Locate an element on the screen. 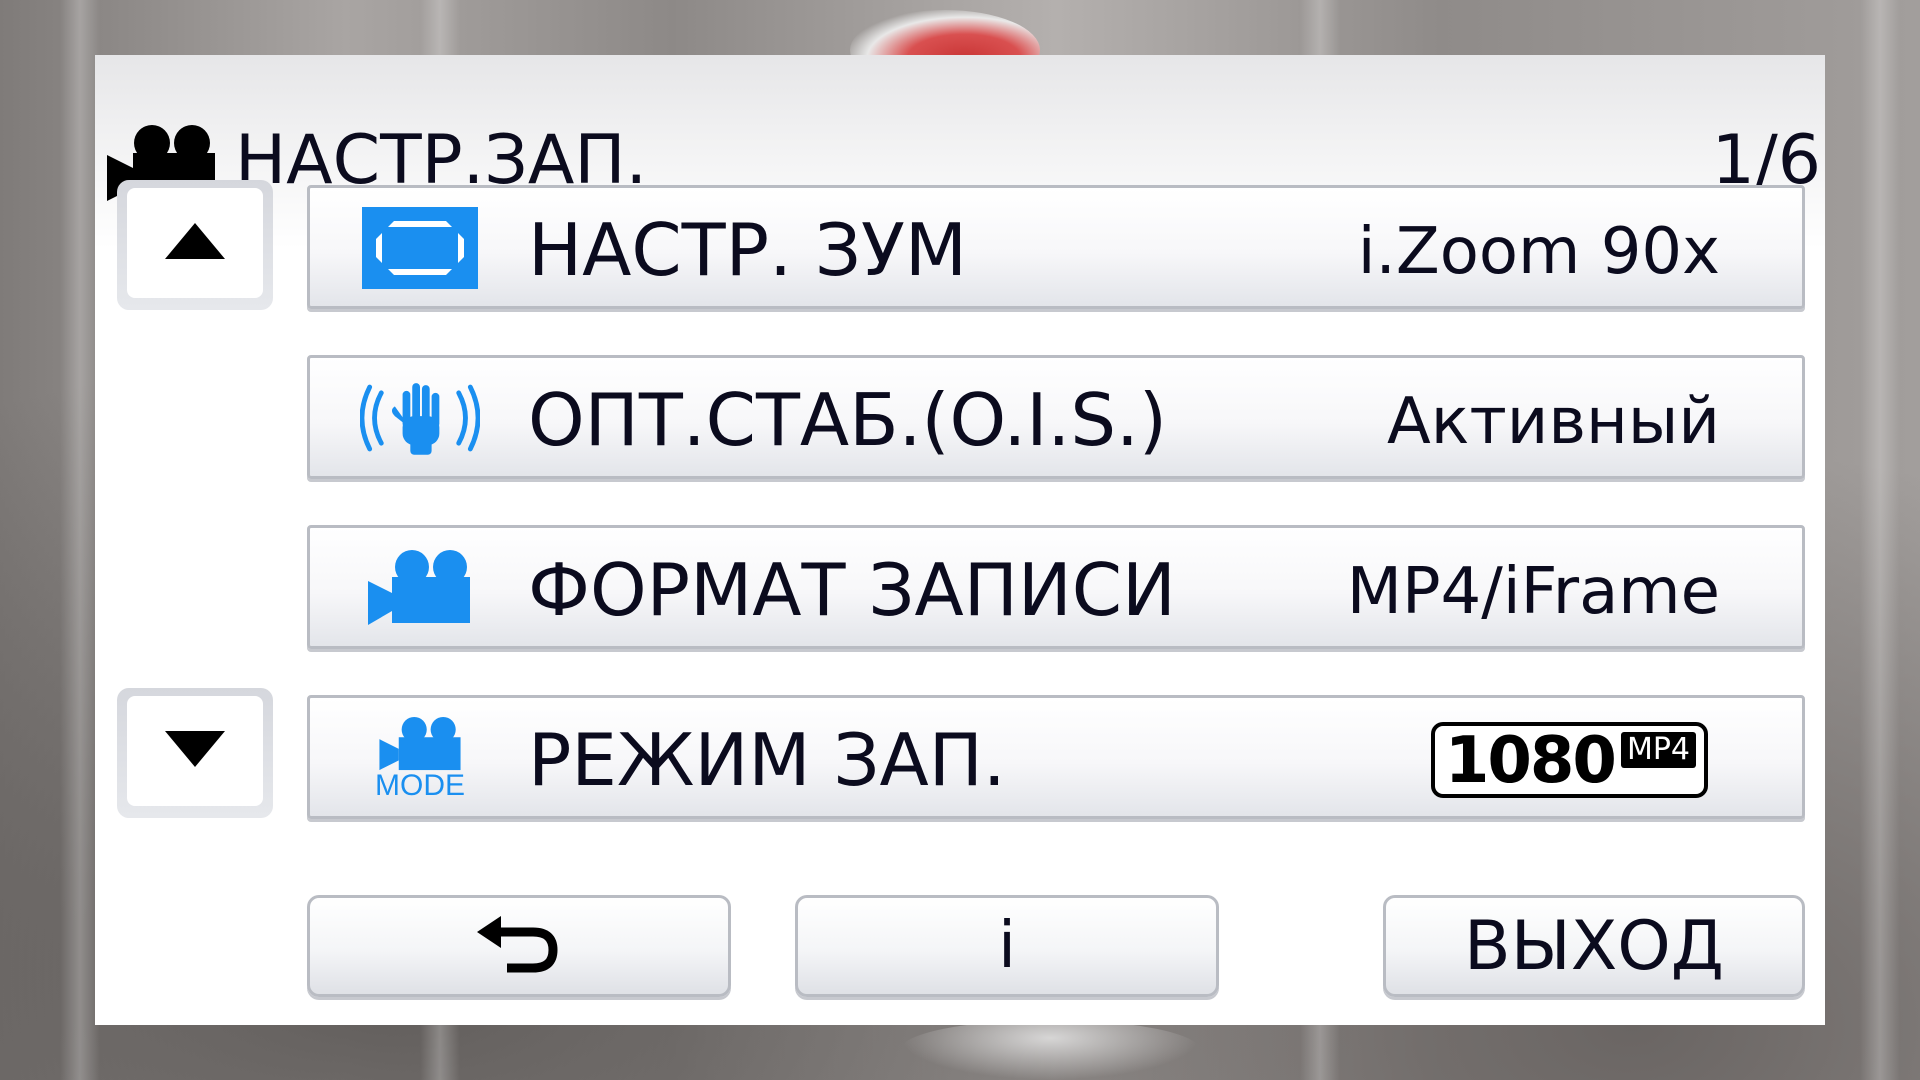  recording-mode-badge: 1080 MP4 is located at coordinates (1569, 760).